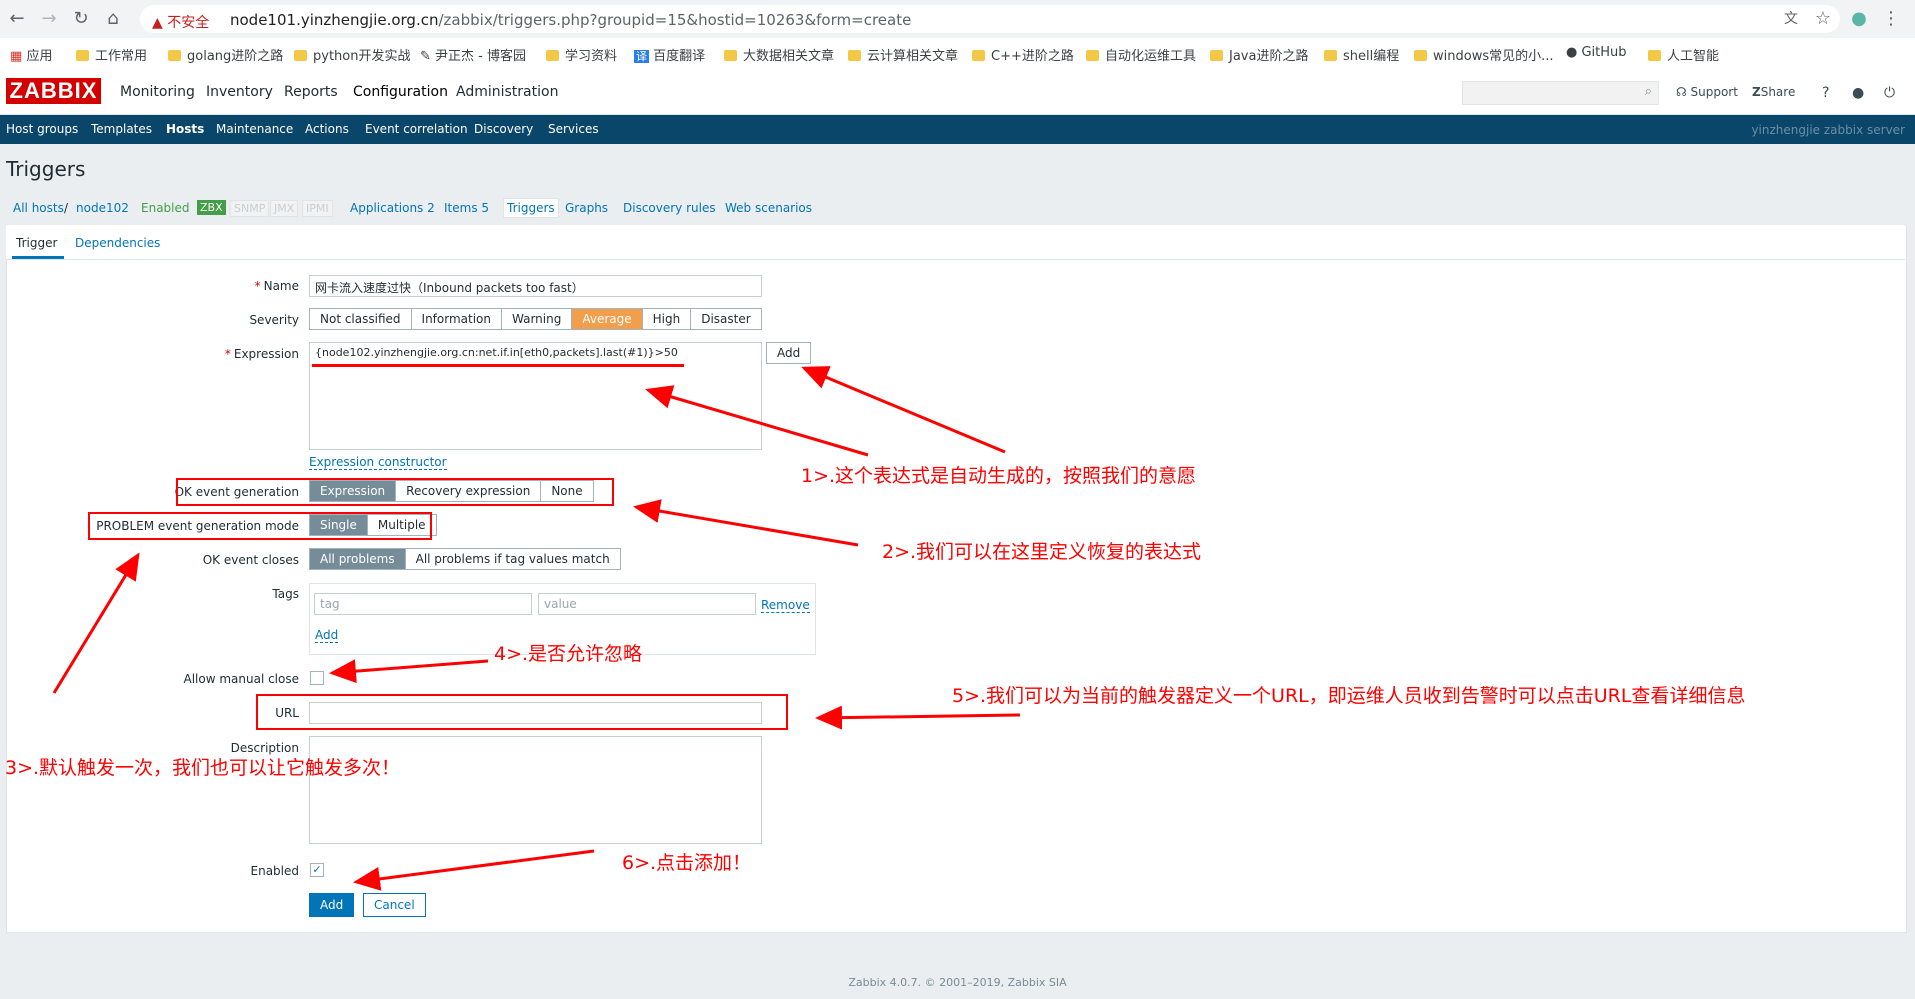  Describe the element at coordinates (568, 654) in the screenshot. I see `annotation-note-4: 4>.是否允许忽略` at that location.